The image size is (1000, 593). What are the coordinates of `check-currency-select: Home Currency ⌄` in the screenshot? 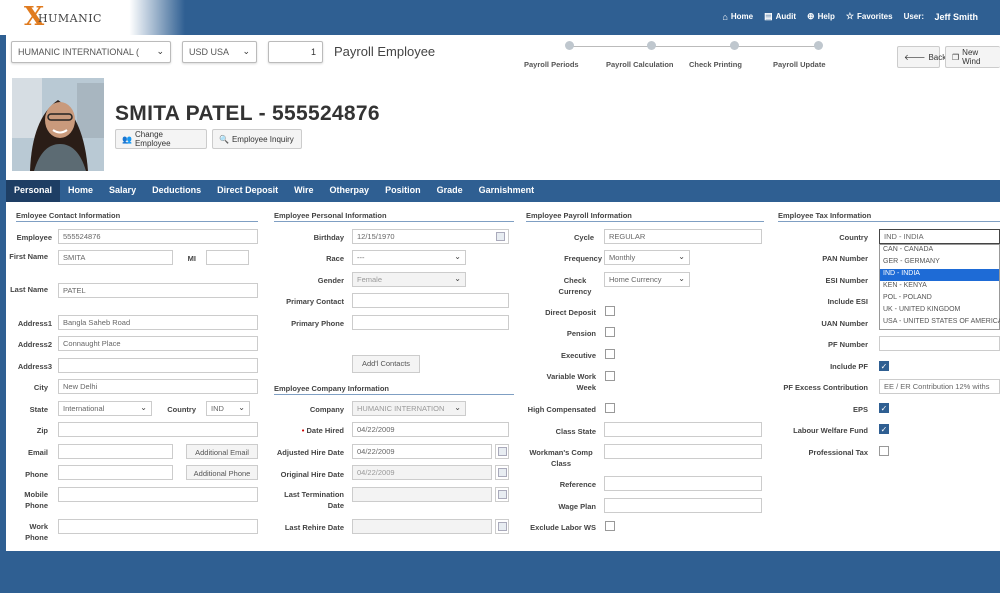 It's located at (647, 279).